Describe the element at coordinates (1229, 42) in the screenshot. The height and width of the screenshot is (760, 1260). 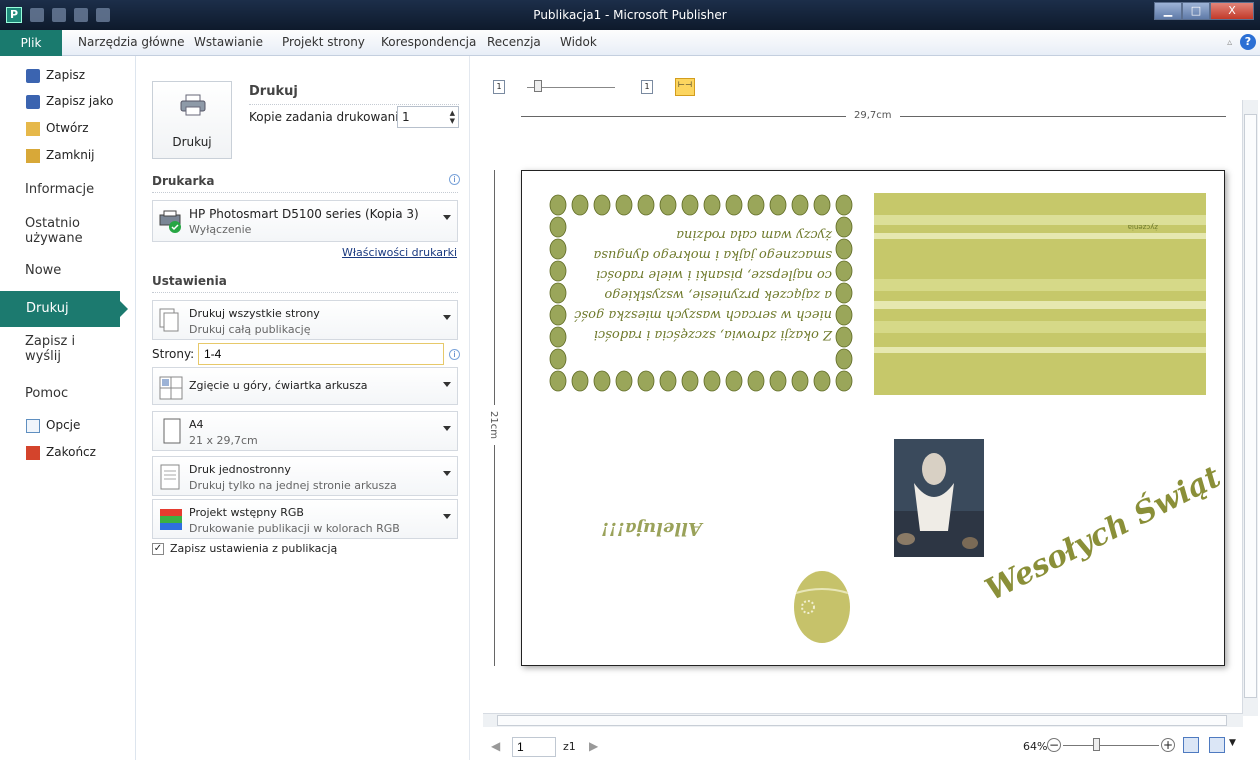
I see `minimize-ribbon-icon: ▵` at that location.